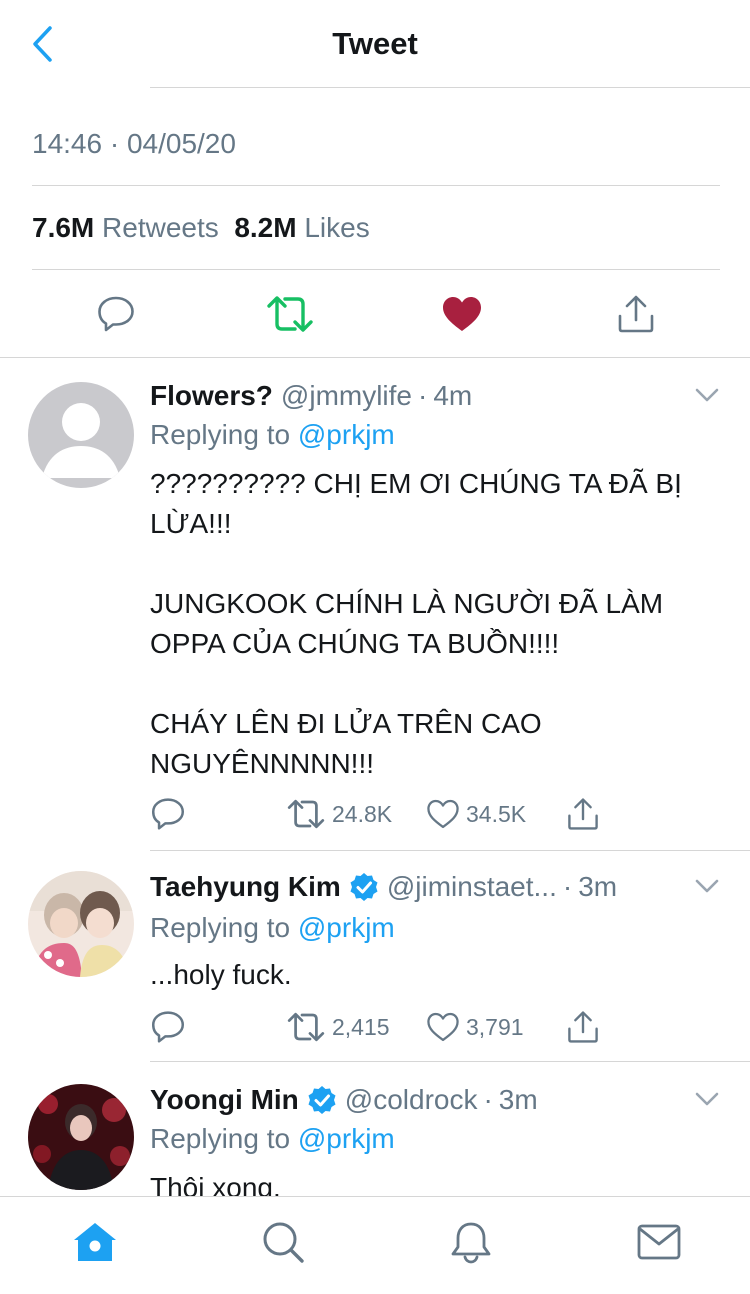  I want to click on envelope-icon, so click(659, 1242).